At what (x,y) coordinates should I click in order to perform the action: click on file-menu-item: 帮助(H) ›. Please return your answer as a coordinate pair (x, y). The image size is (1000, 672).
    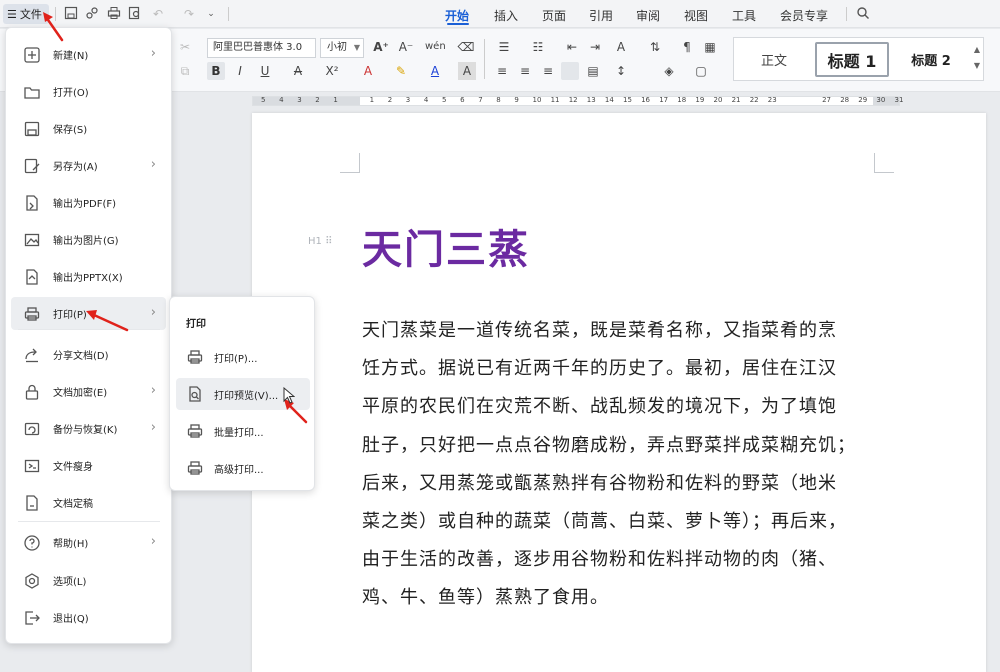
    Looking at the image, I should click on (88, 542).